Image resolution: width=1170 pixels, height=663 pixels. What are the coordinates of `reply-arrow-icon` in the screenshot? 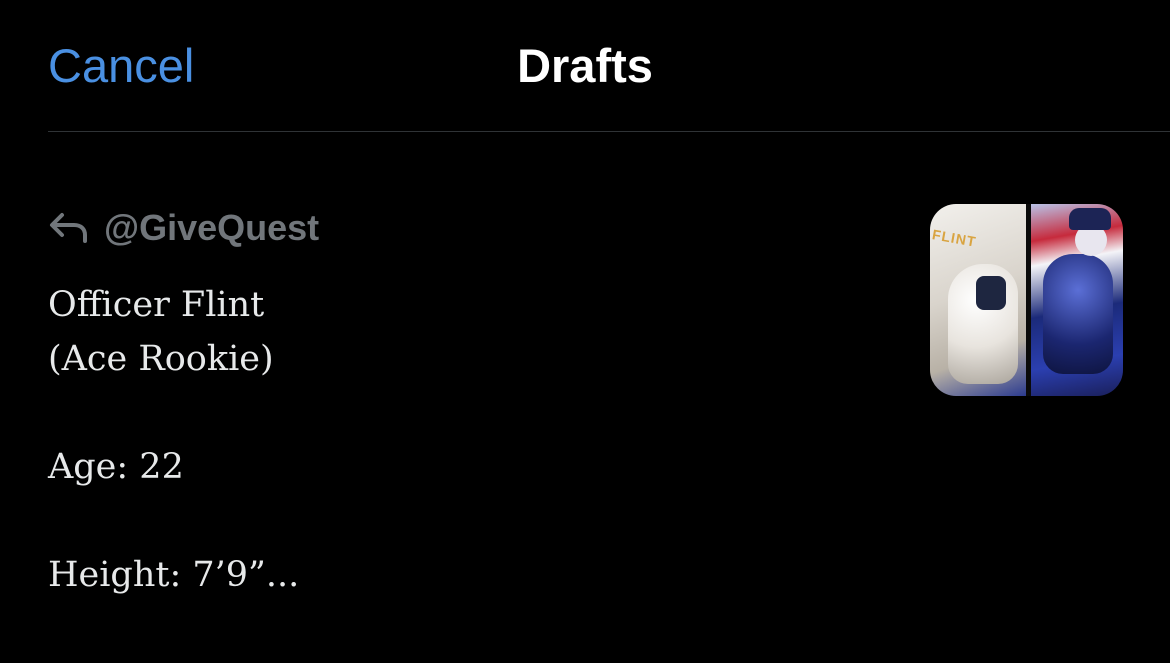 It's located at (68, 228).